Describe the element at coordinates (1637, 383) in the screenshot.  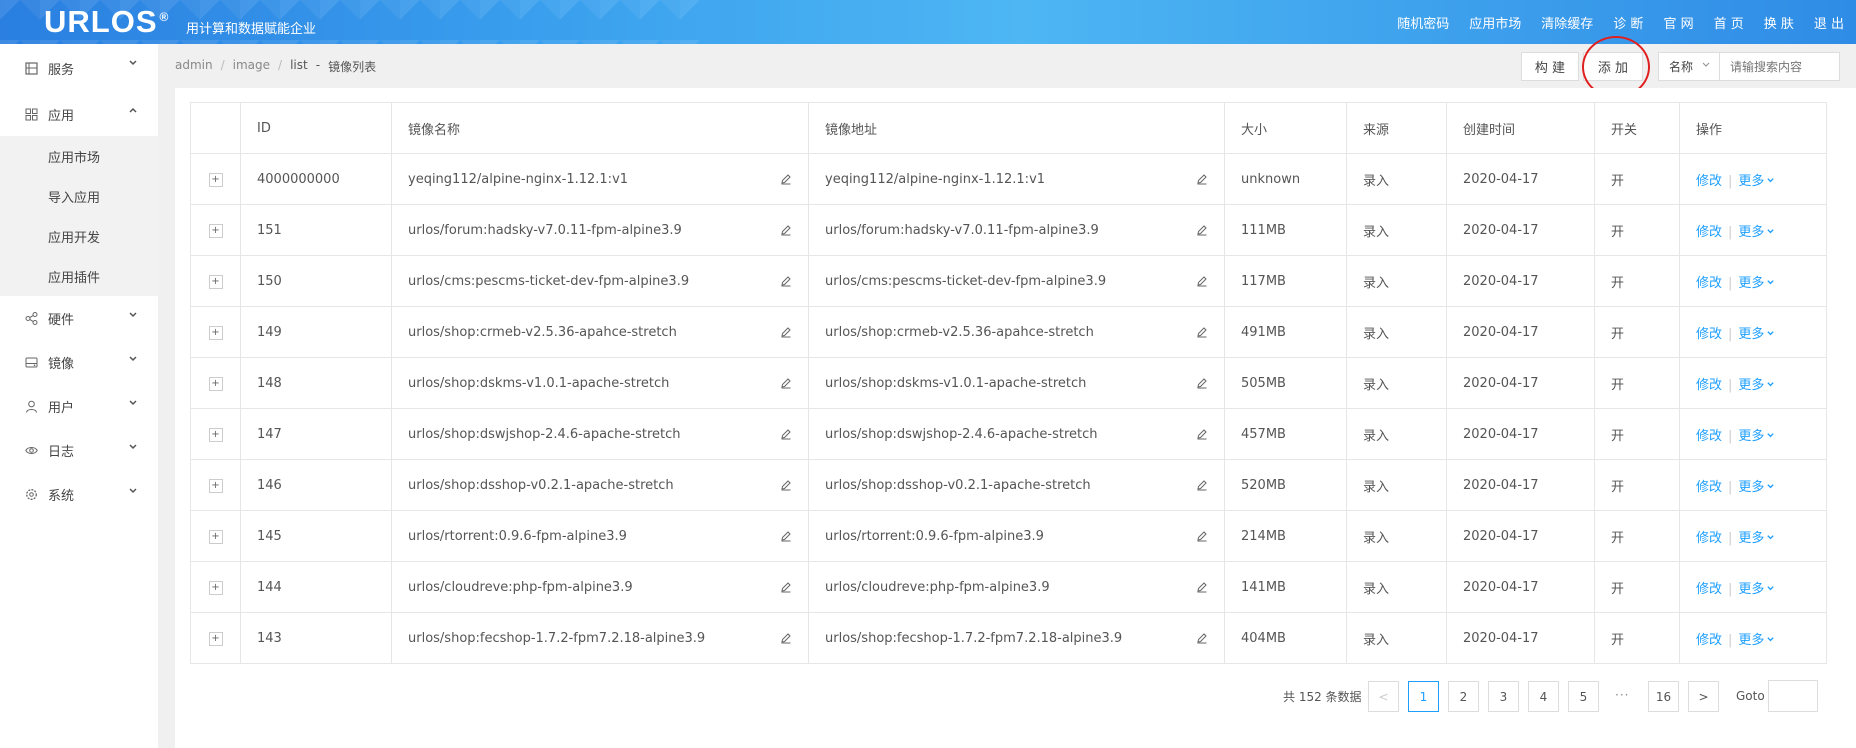
I see `cell-switch: 开` at that location.